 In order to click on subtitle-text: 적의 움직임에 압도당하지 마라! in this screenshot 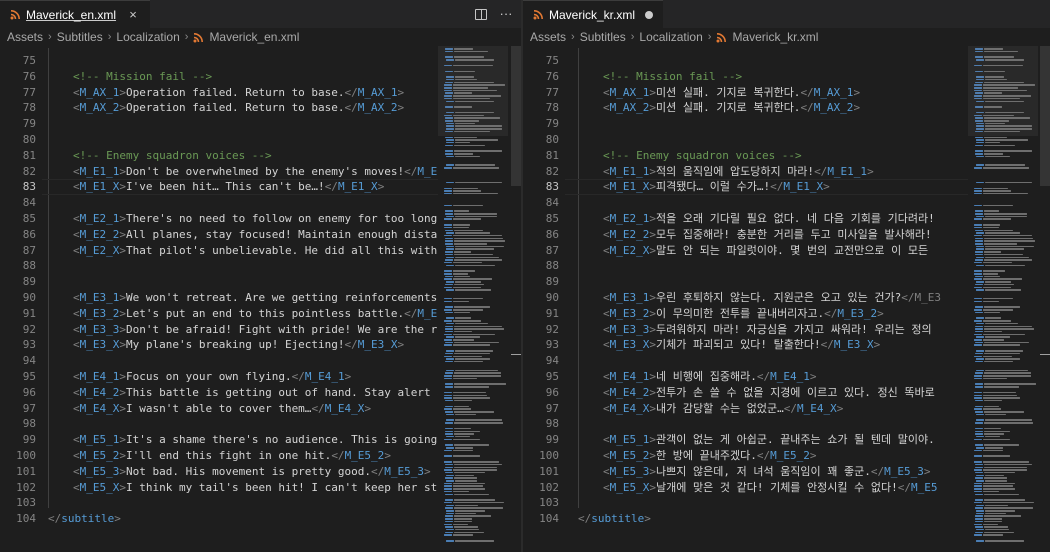, I will do `click(735, 171)`.